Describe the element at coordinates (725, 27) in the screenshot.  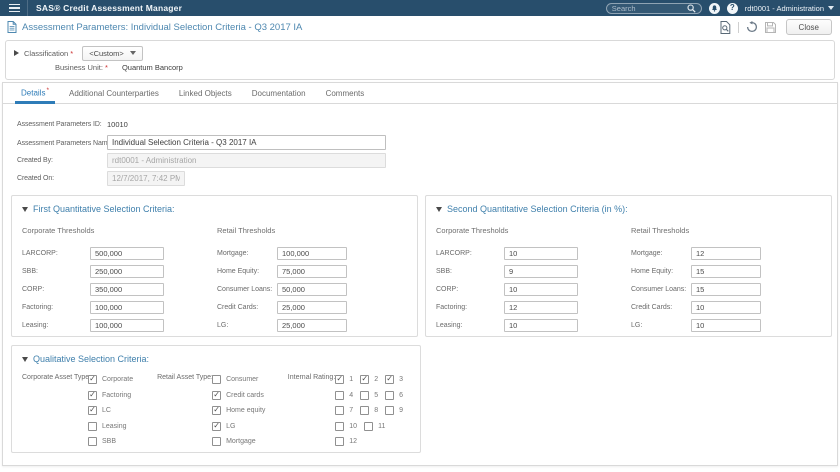
I see `validate-icon` at that location.